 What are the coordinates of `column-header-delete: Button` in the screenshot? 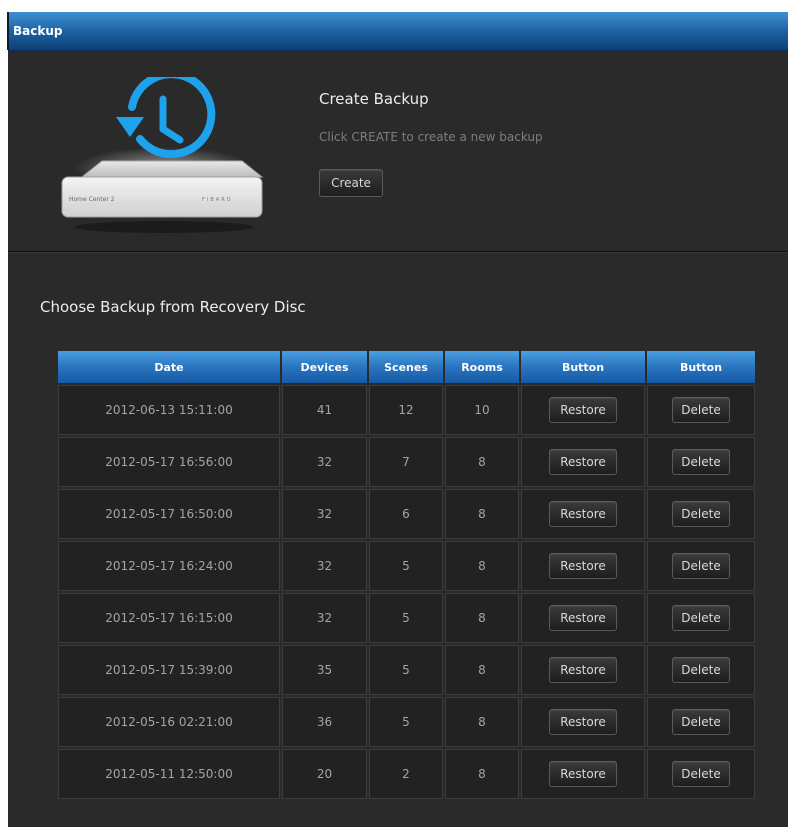 It's located at (701, 367).